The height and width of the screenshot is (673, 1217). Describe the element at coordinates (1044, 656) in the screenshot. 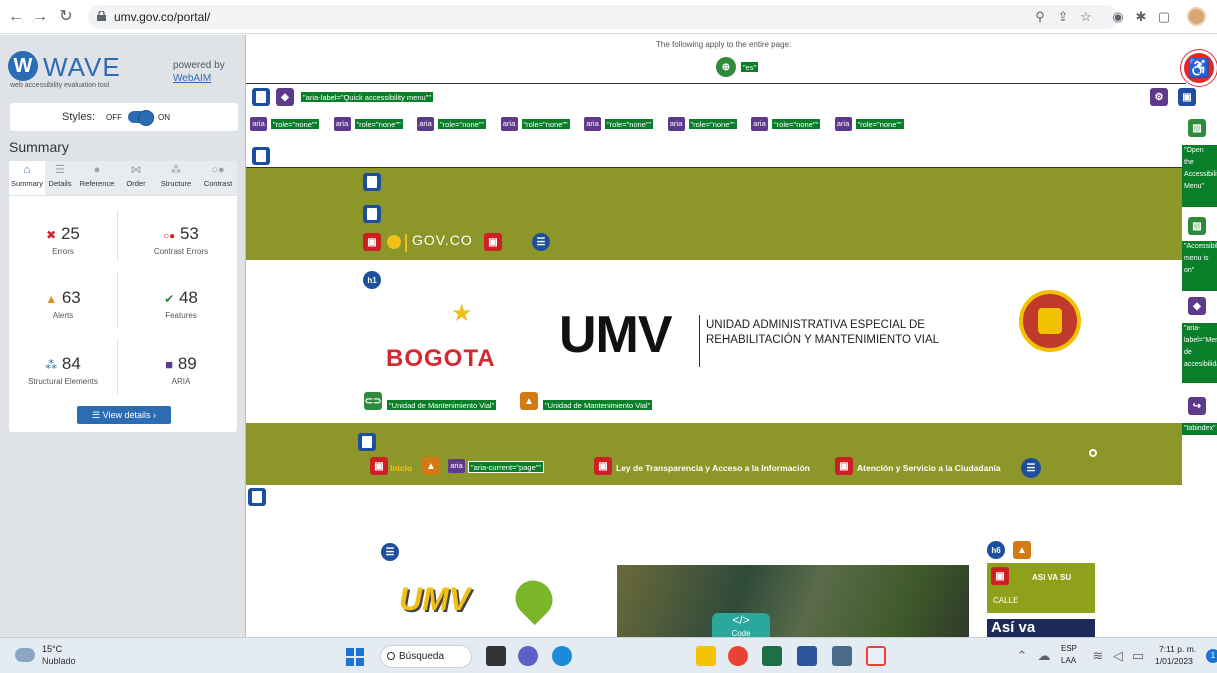

I see `onedrive-icon: ☁` at that location.